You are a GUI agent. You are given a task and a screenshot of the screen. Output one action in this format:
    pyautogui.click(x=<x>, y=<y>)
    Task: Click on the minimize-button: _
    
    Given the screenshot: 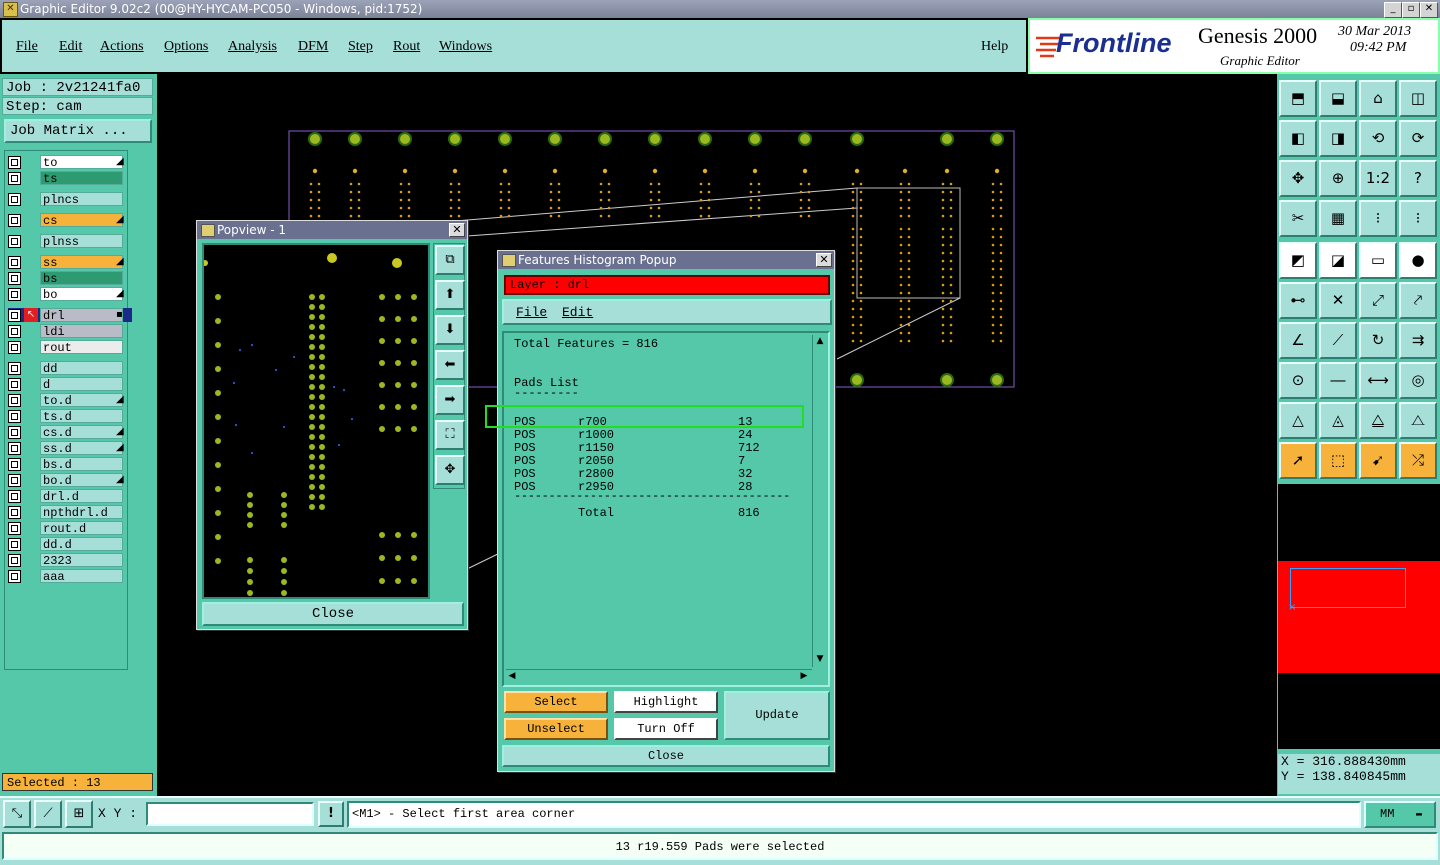 What is the action you would take?
    pyautogui.click(x=1393, y=10)
    